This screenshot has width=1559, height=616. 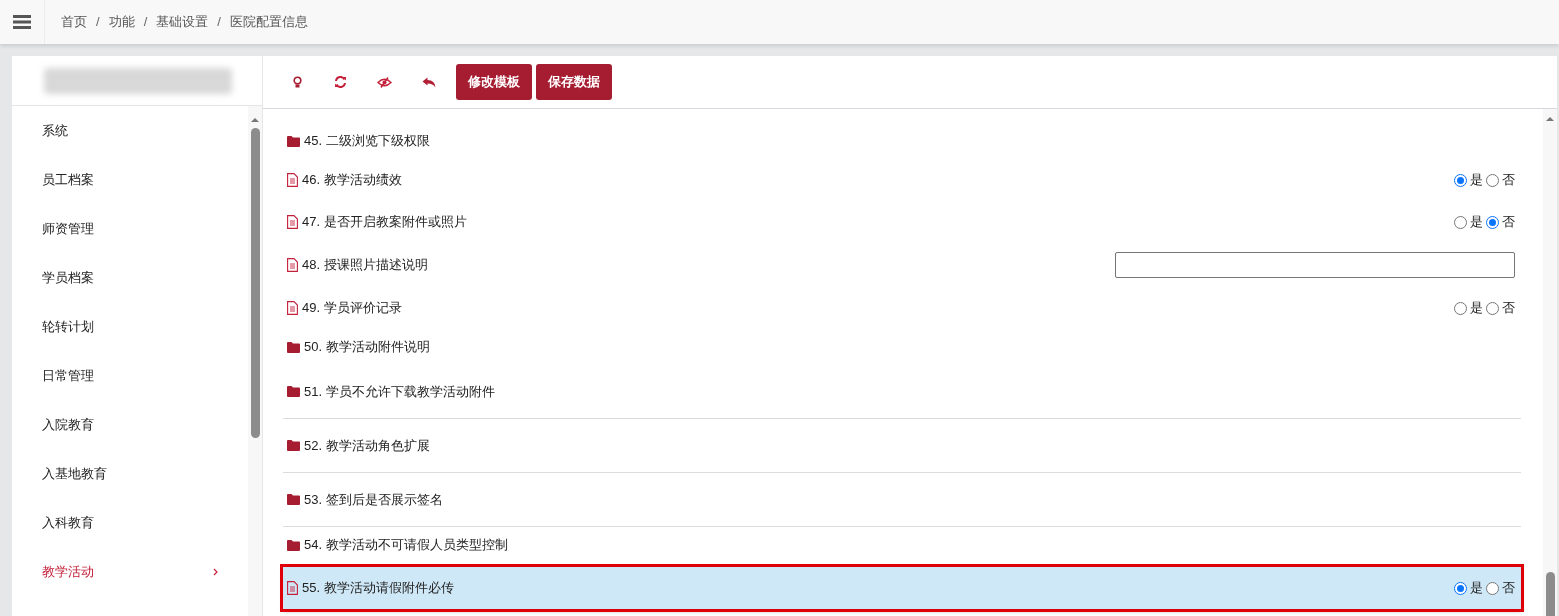 I want to click on setting-label: 48. 授课照片描述说明, so click(x=365, y=265).